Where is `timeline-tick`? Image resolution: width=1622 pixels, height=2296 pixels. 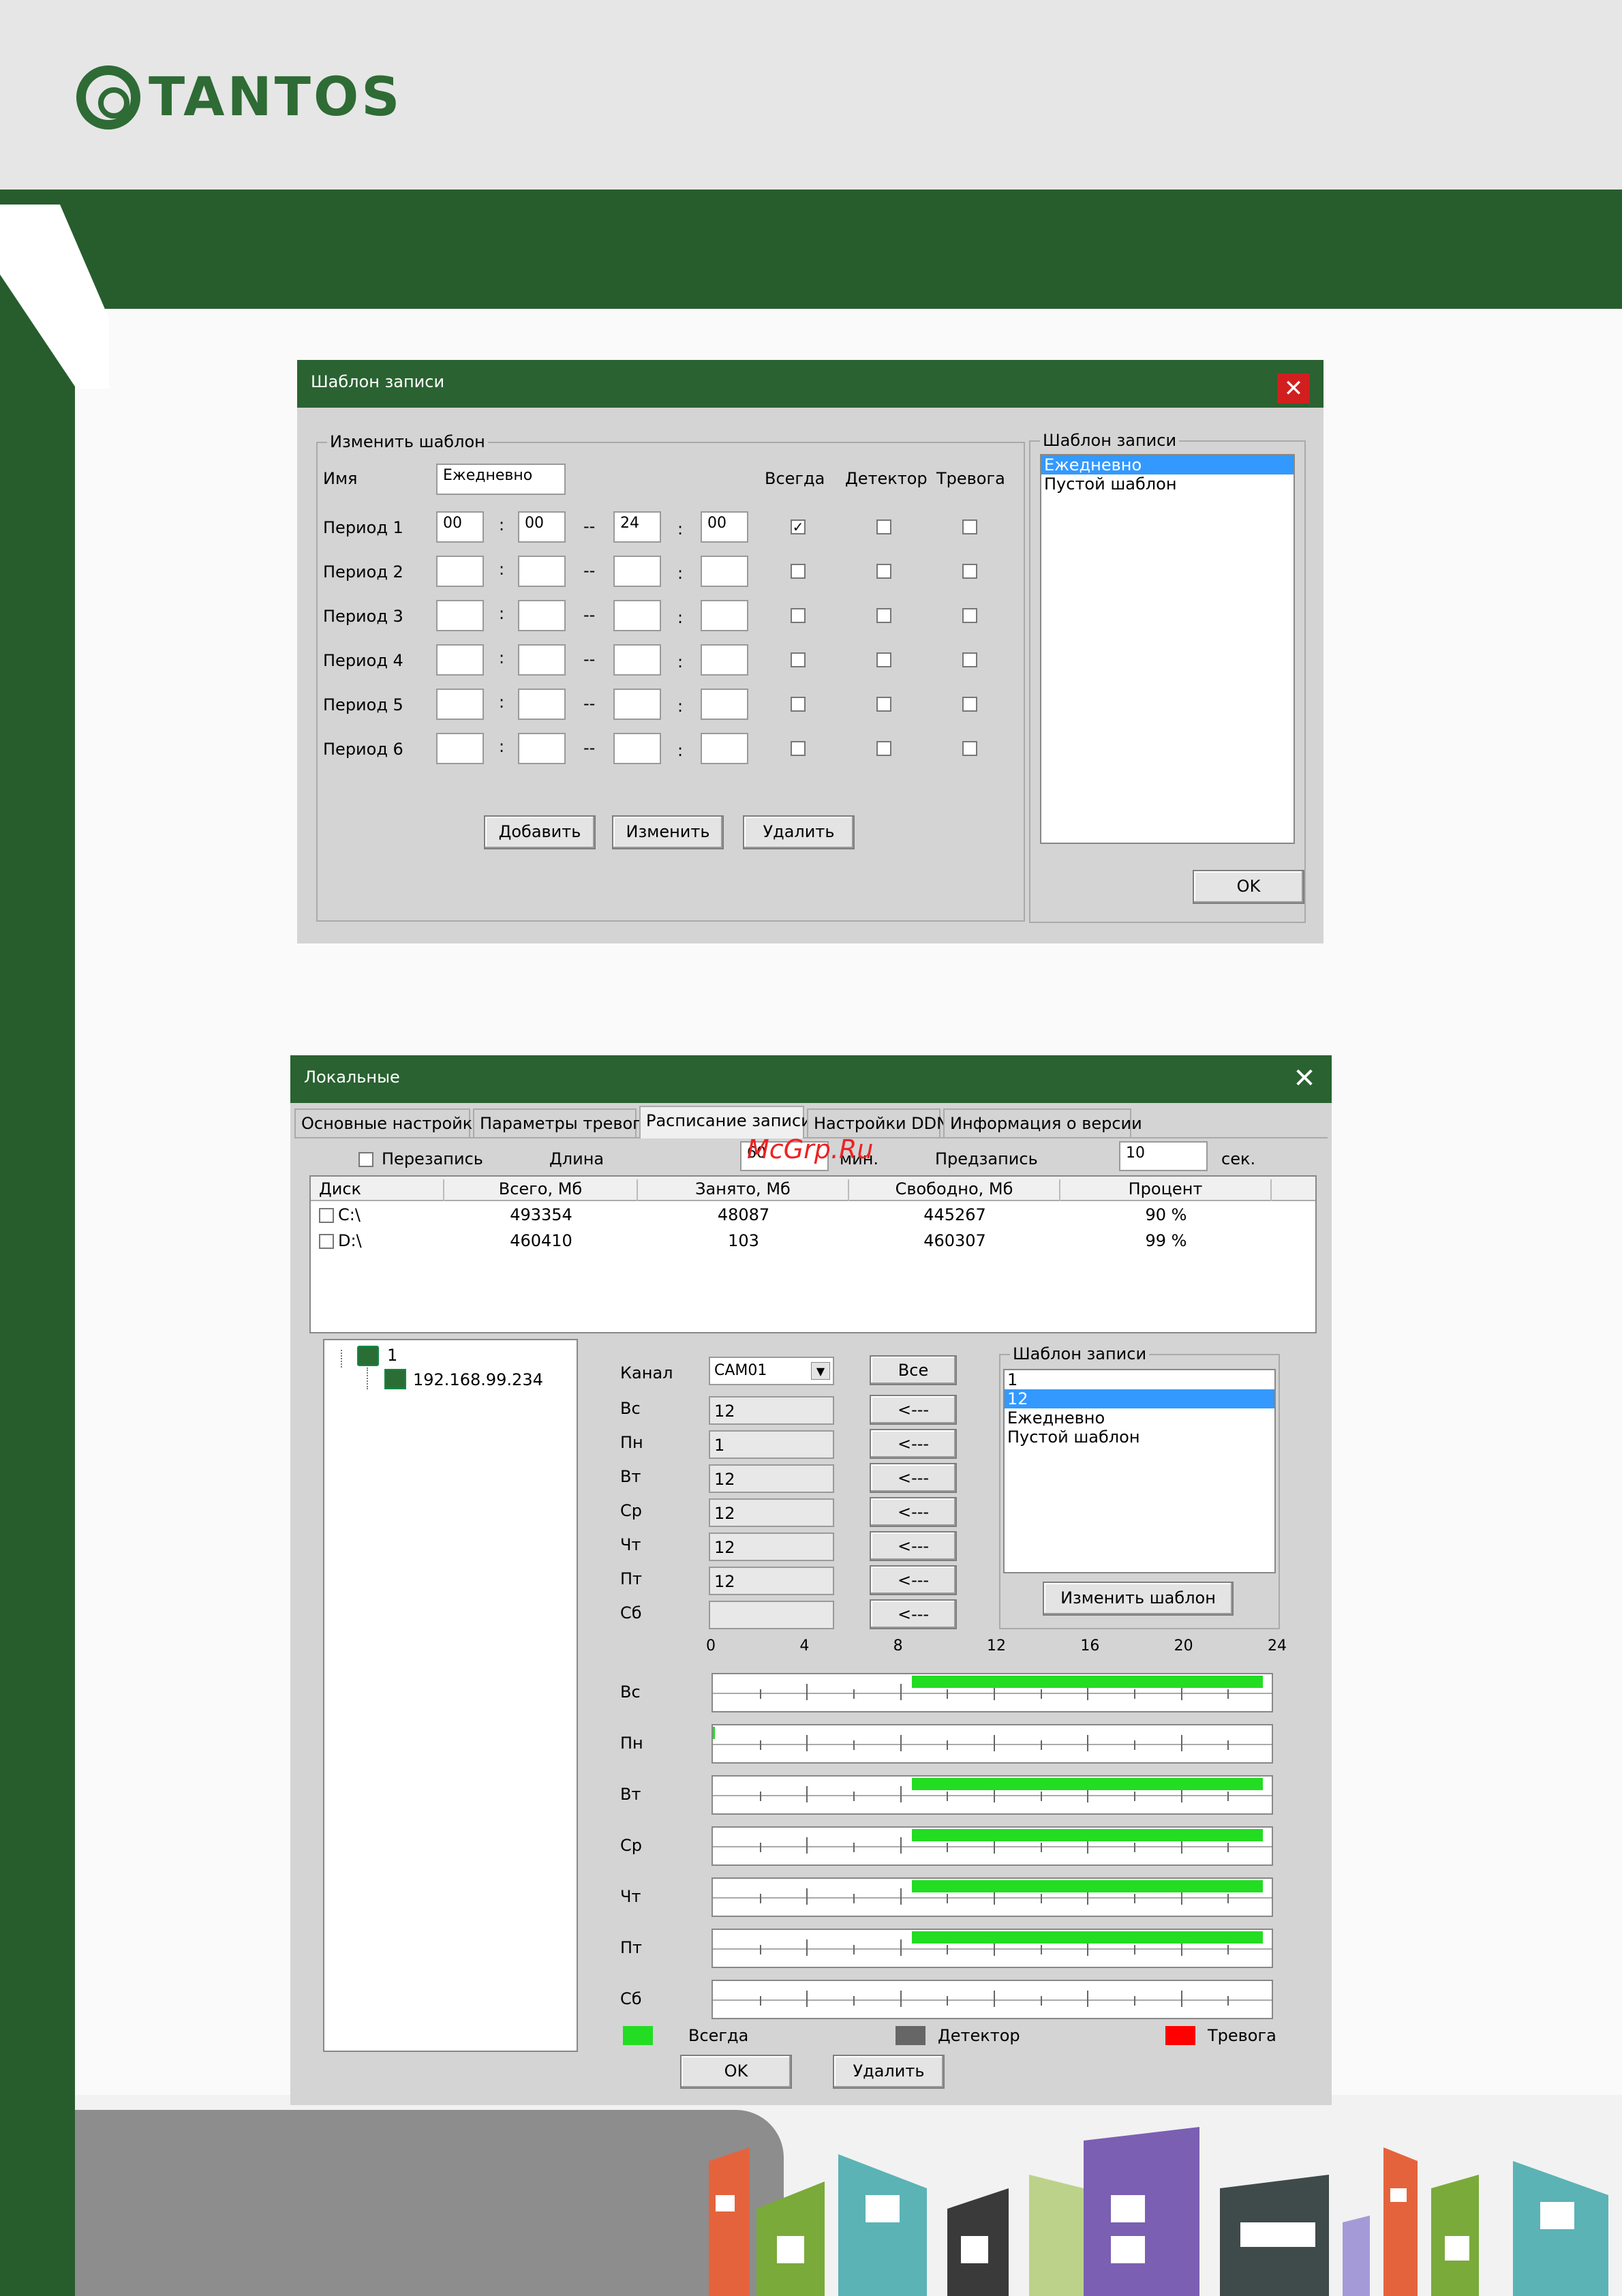 timeline-tick is located at coordinates (760, 2001).